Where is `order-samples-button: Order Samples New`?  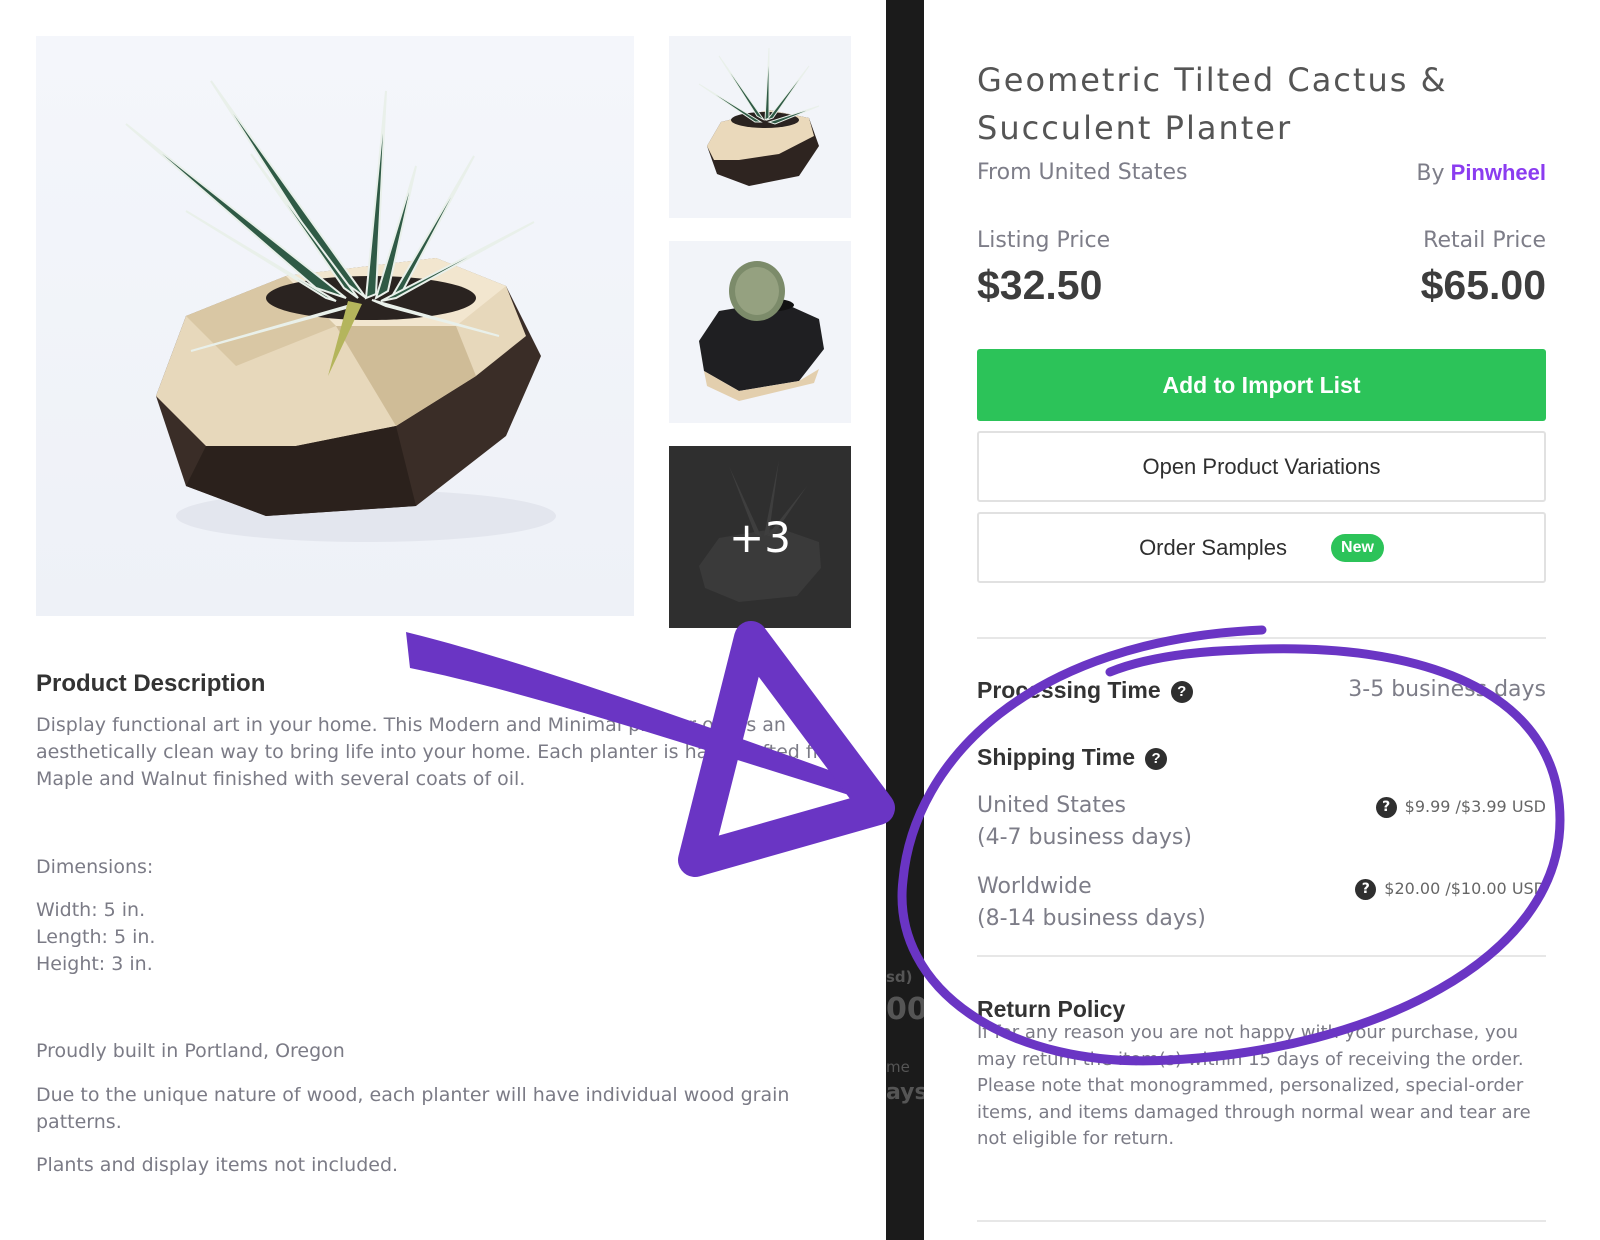
order-samples-button: Order Samples New is located at coordinates (1261, 547).